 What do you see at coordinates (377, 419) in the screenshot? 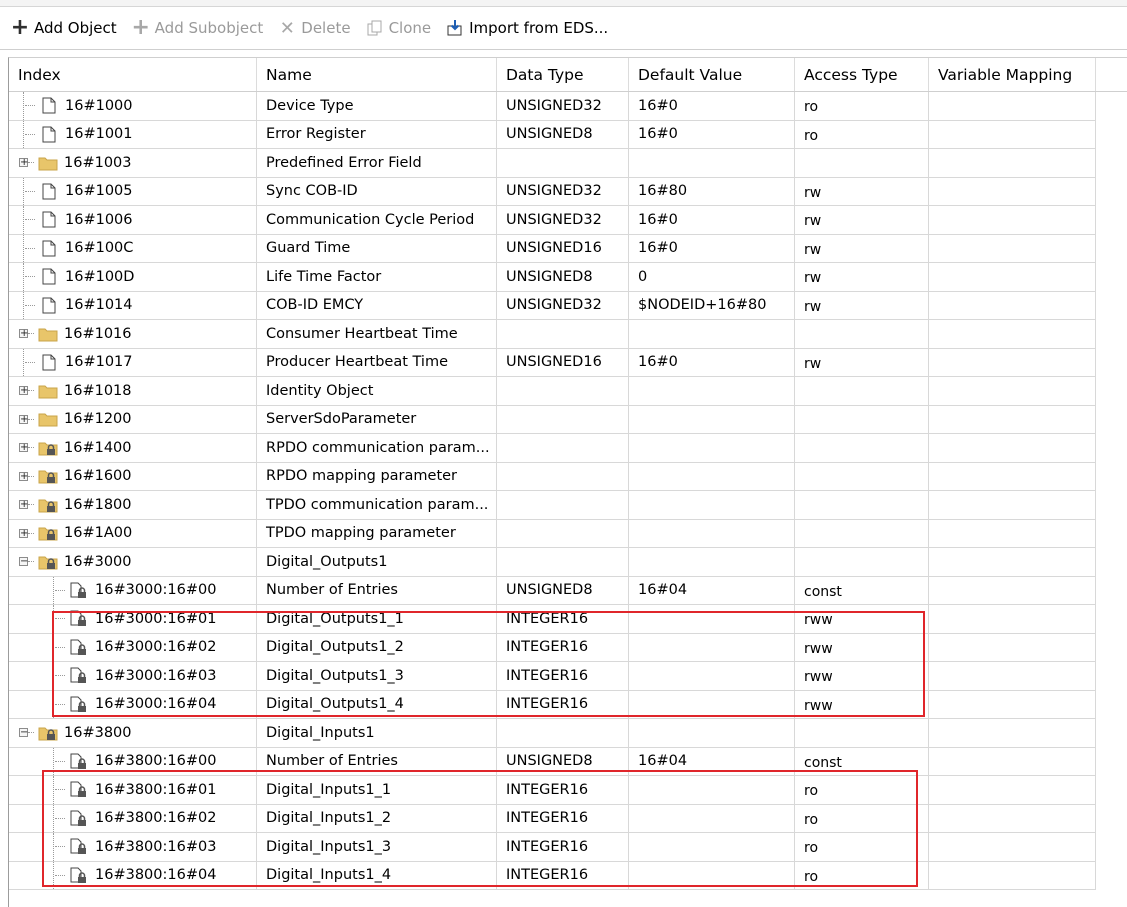
I see `cell-name: ServerSdoParameter` at bounding box center [377, 419].